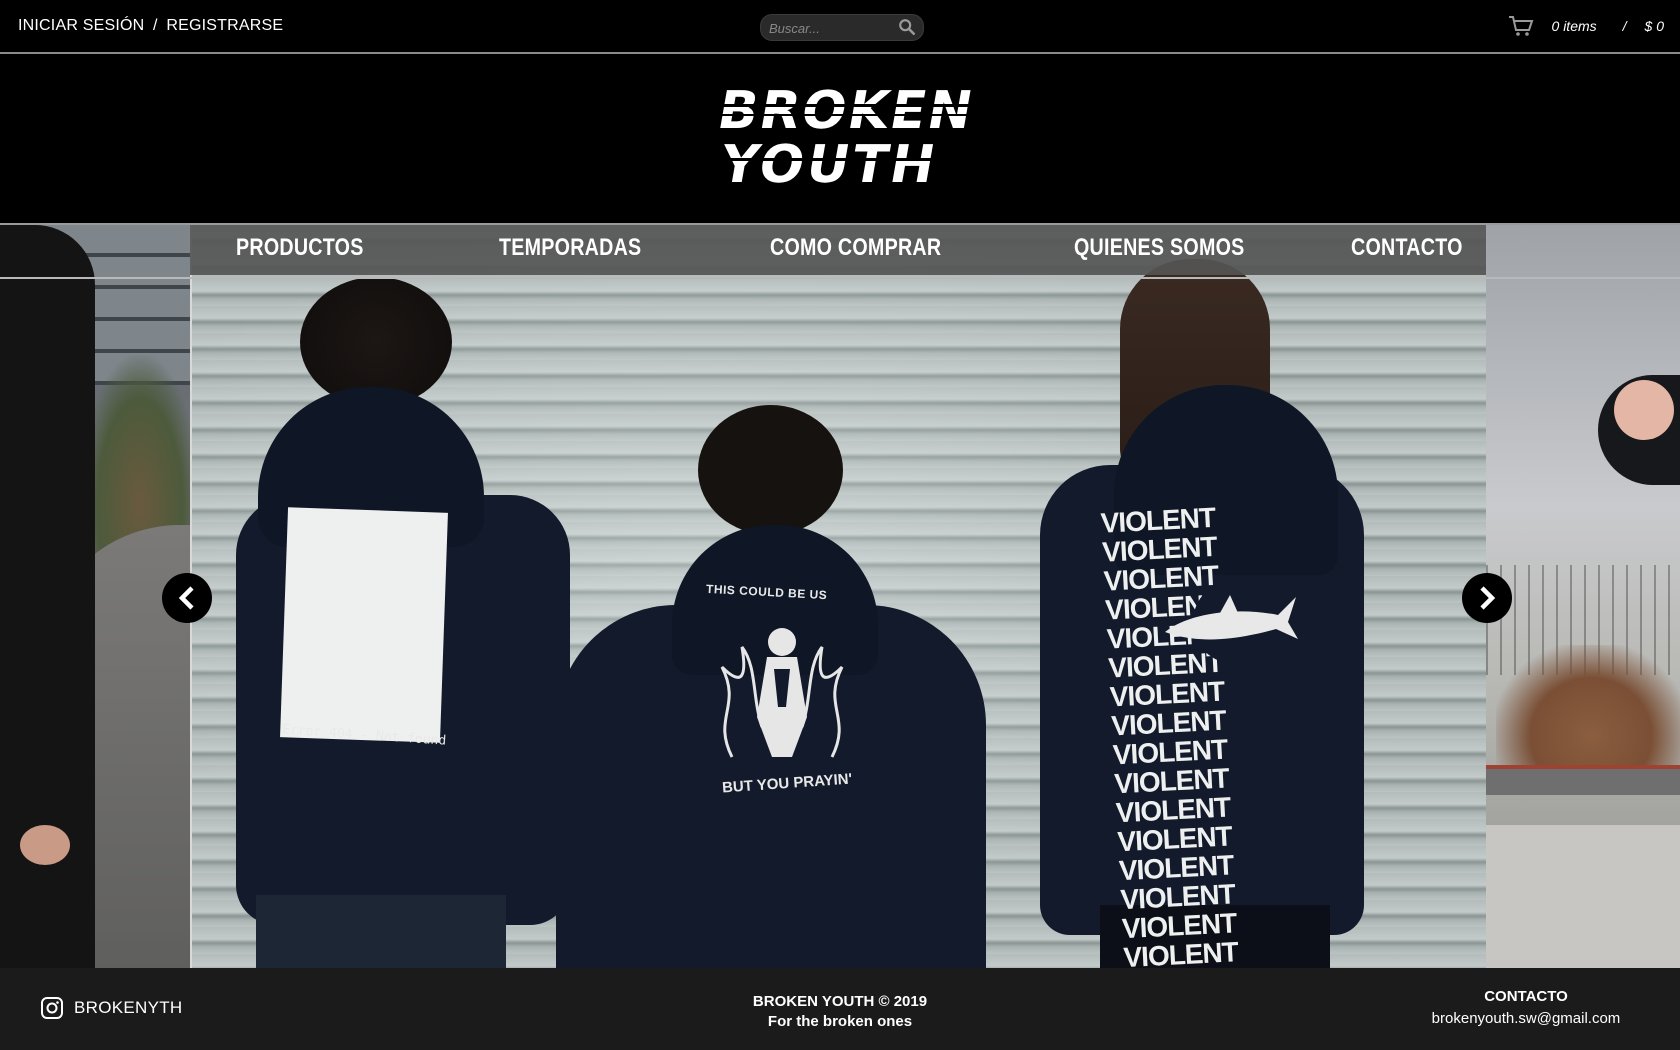 The image size is (1680, 1050). I want to click on footer-copyright-block: BROKEN YOUTH © 2019 For the broken ones, so click(840, 1012).